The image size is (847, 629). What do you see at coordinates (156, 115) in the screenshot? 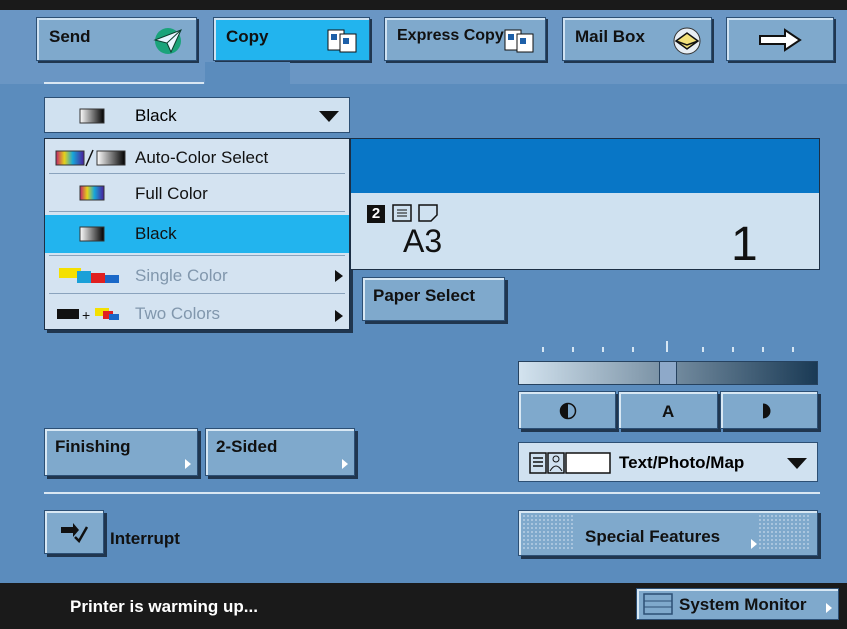
I see `color-mode-value: Black` at bounding box center [156, 115].